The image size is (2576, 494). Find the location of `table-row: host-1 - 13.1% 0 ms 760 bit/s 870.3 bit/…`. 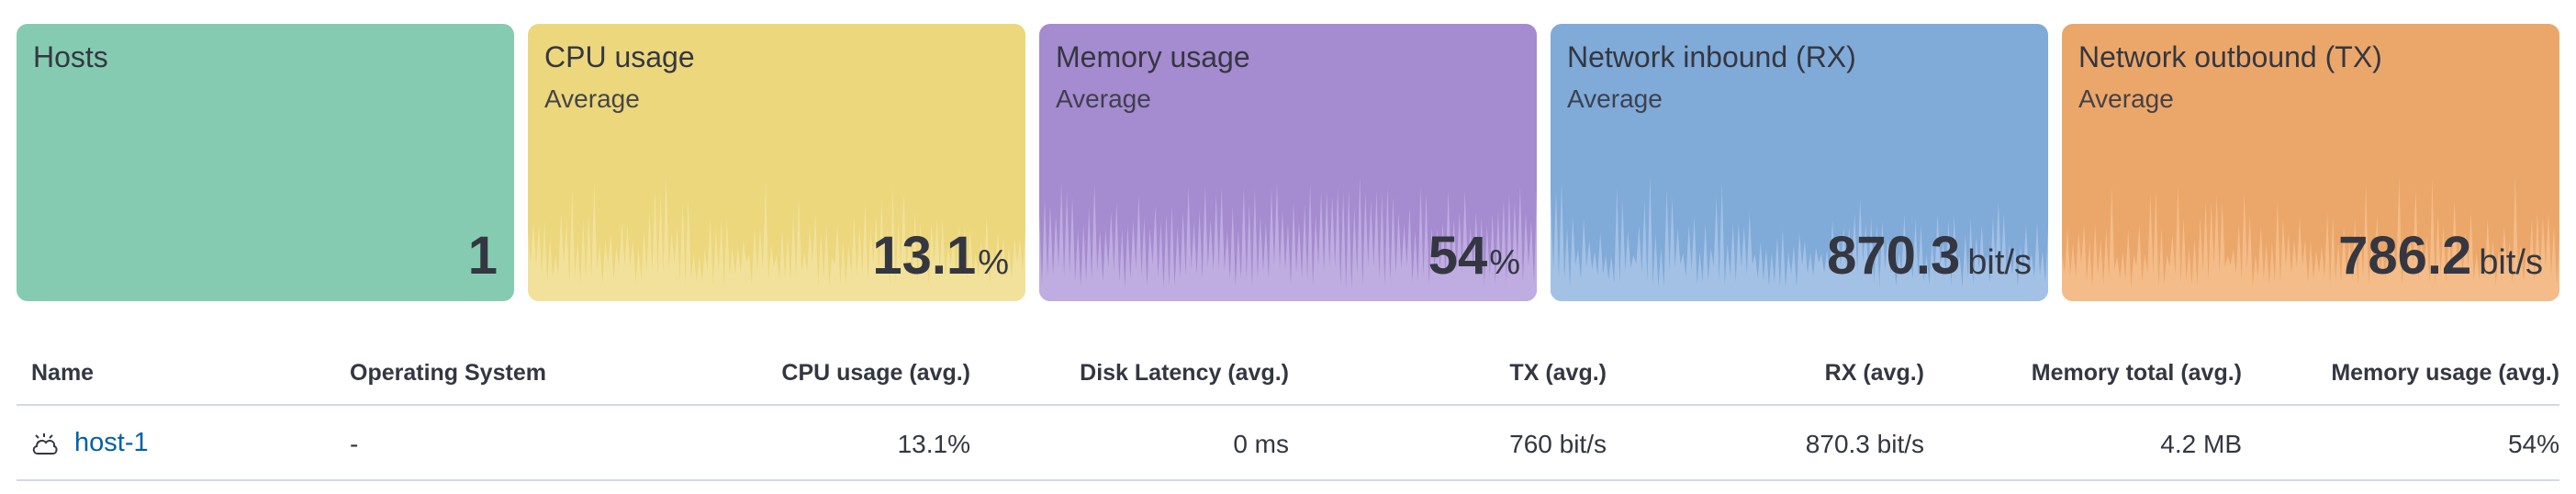

table-row: host-1 - 13.1% 0 ms 760 bit/s 870.3 bit/… is located at coordinates (1288, 443).